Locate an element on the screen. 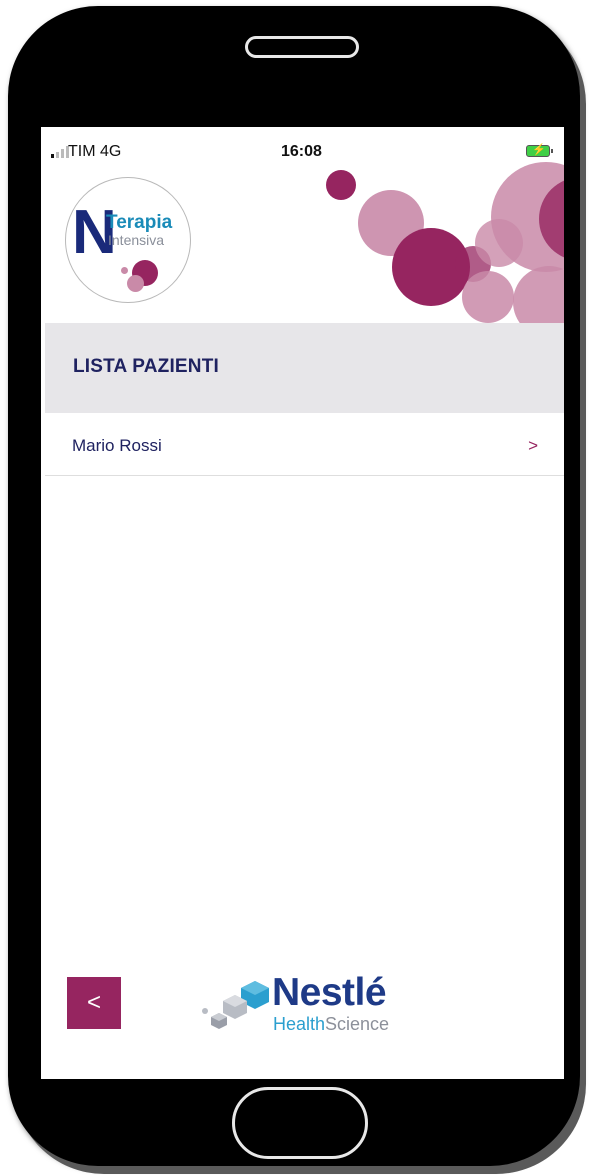 The height and width of the screenshot is (1175, 590). brand-subtitle: HealthScience is located at coordinates (331, 1024).